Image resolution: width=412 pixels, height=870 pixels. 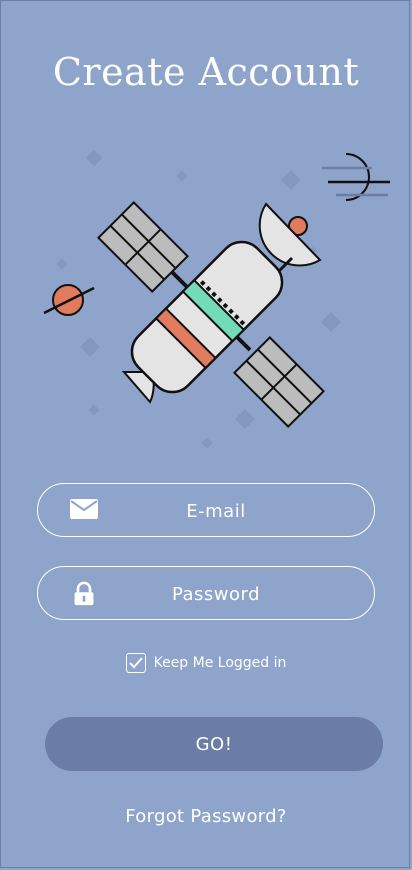 What do you see at coordinates (84, 593) in the screenshot?
I see `lock-icon` at bounding box center [84, 593].